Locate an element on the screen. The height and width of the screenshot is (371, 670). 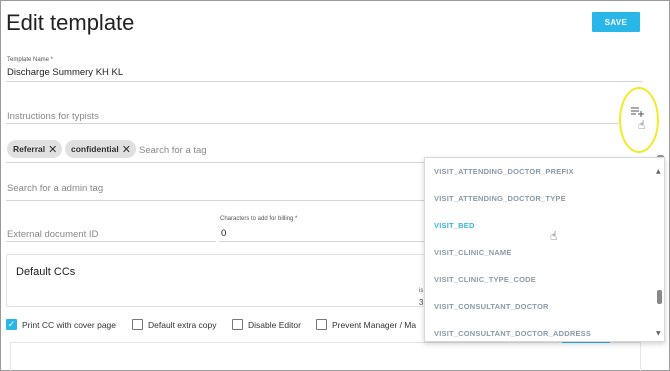
scroll-down-icon: ▼ is located at coordinates (658, 333).